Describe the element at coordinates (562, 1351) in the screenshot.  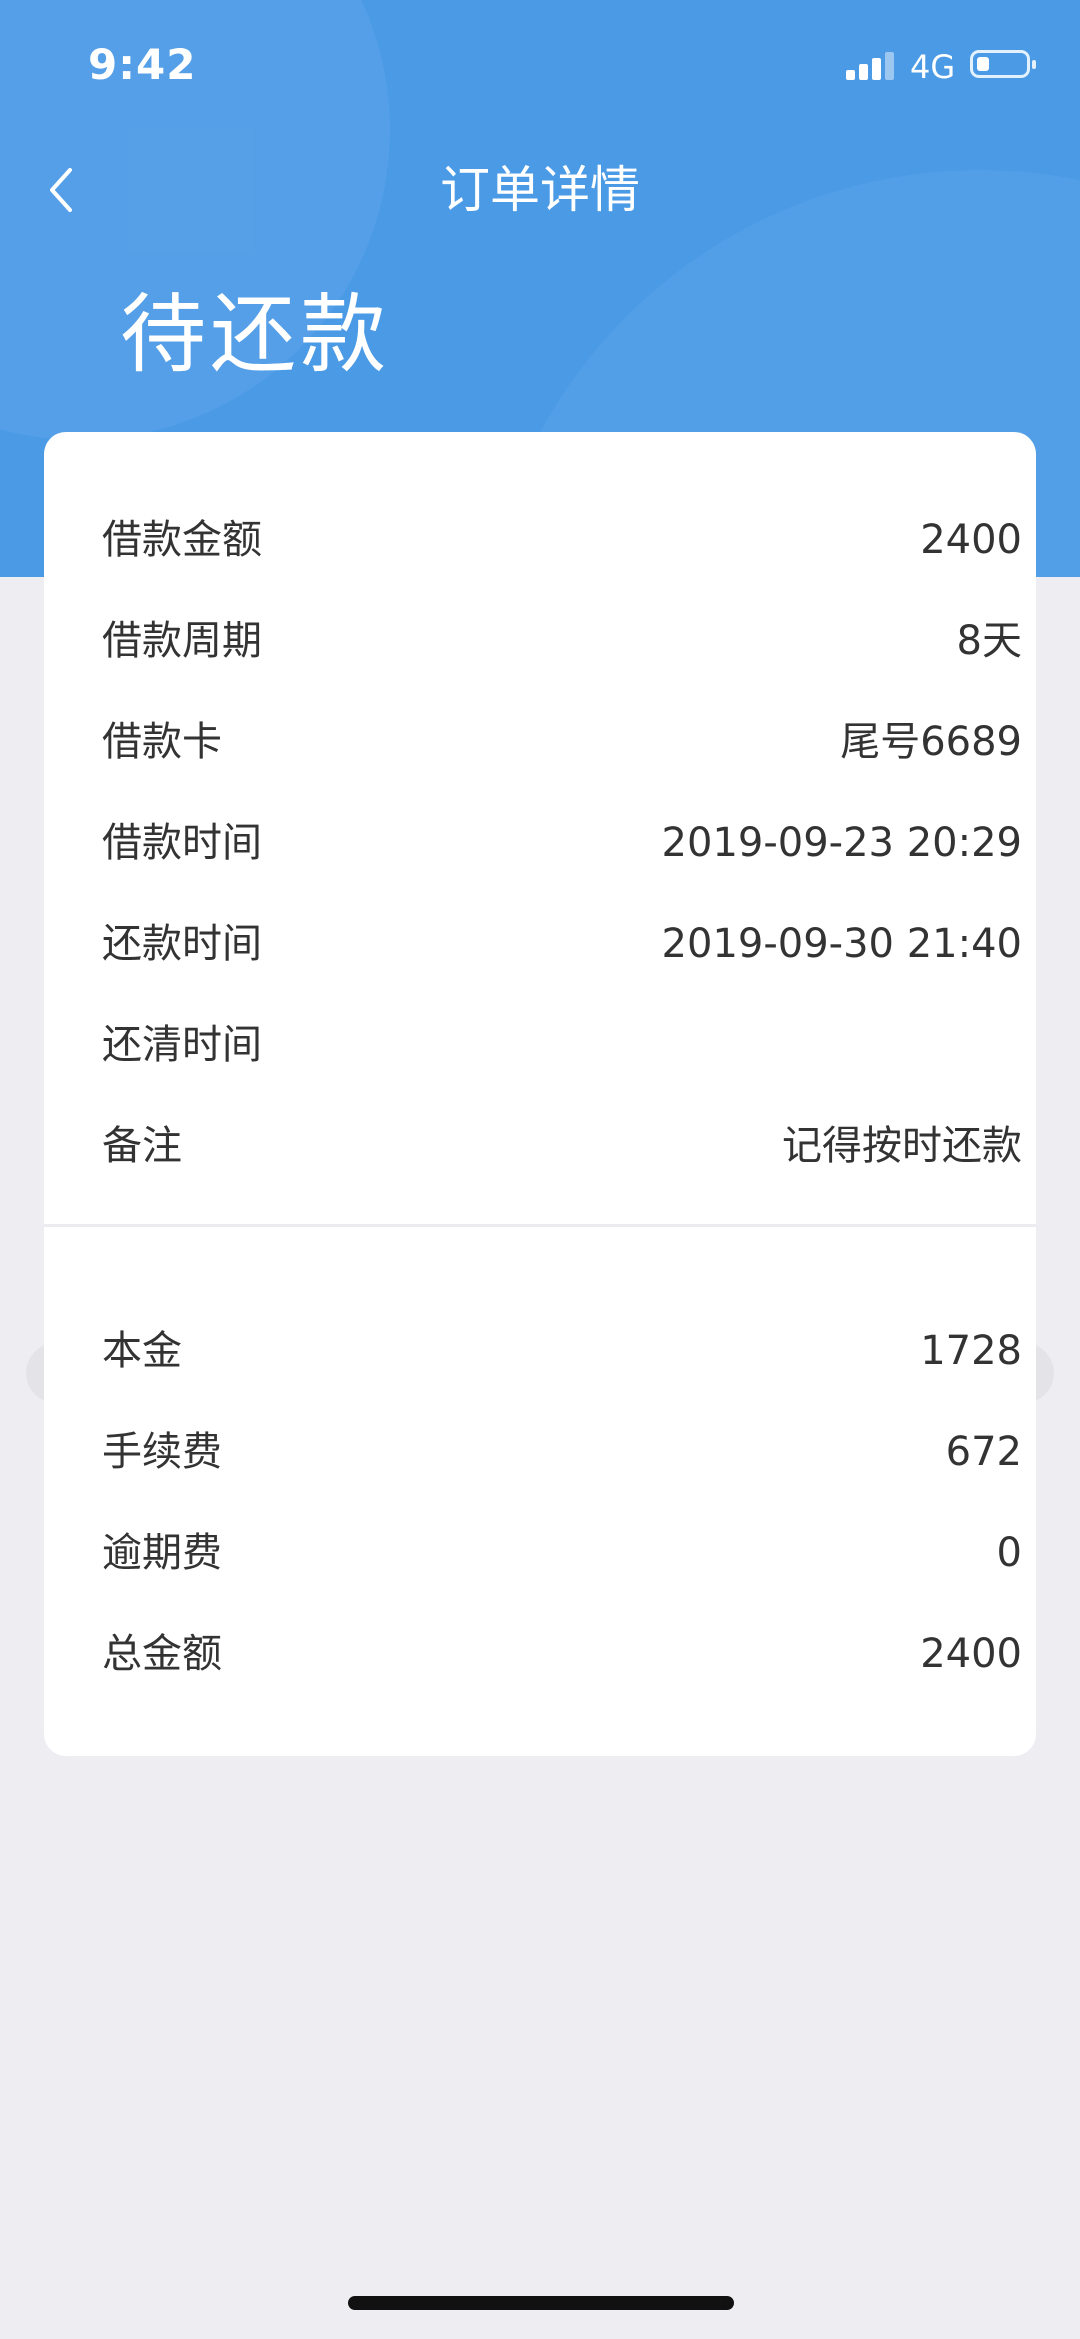
I see `fee-row-principal: 本金 1728` at that location.